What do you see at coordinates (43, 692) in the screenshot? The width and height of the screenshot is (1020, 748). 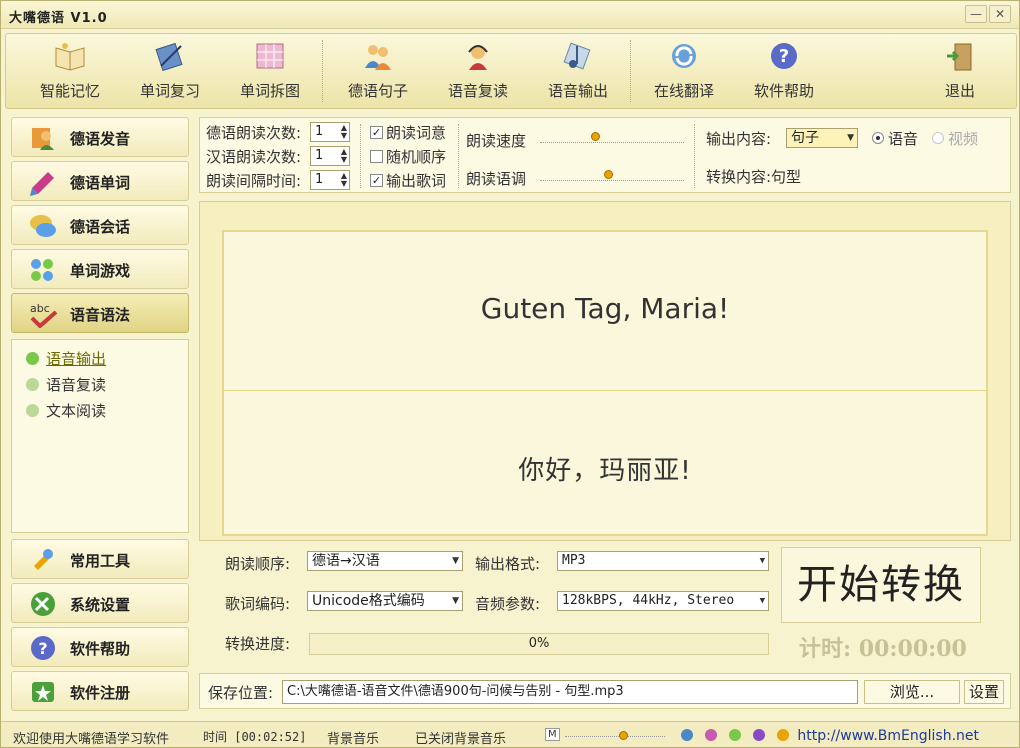 I see `star-badge-icon` at bounding box center [43, 692].